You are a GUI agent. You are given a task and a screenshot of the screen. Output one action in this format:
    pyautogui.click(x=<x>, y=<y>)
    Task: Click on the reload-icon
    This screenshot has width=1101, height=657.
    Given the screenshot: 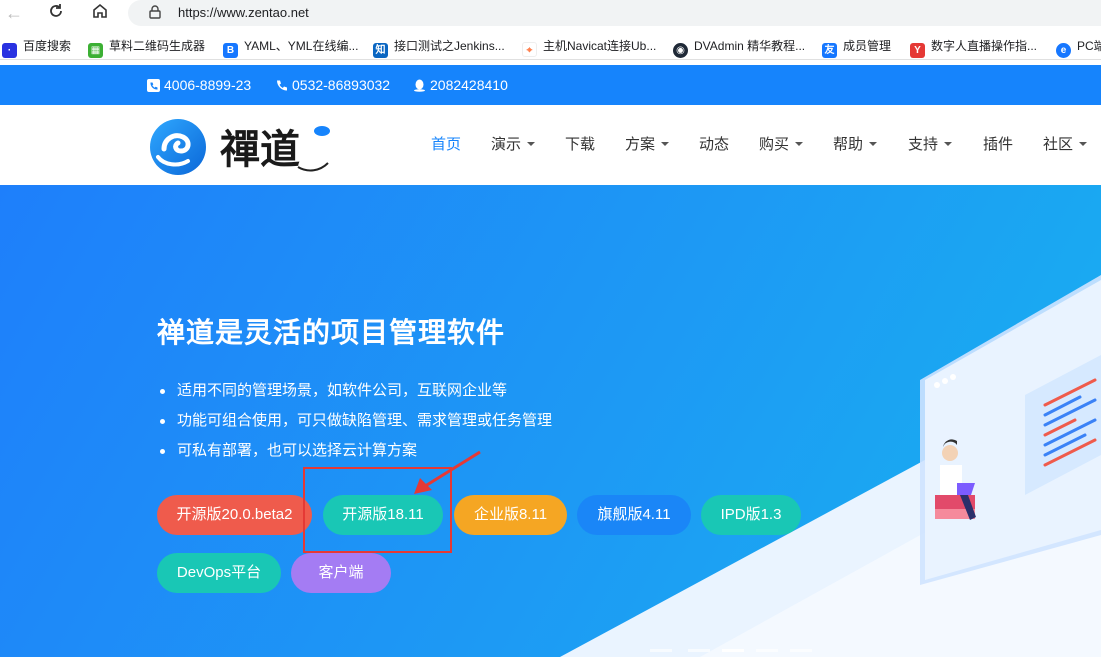 What is the action you would take?
    pyautogui.click(x=56, y=10)
    